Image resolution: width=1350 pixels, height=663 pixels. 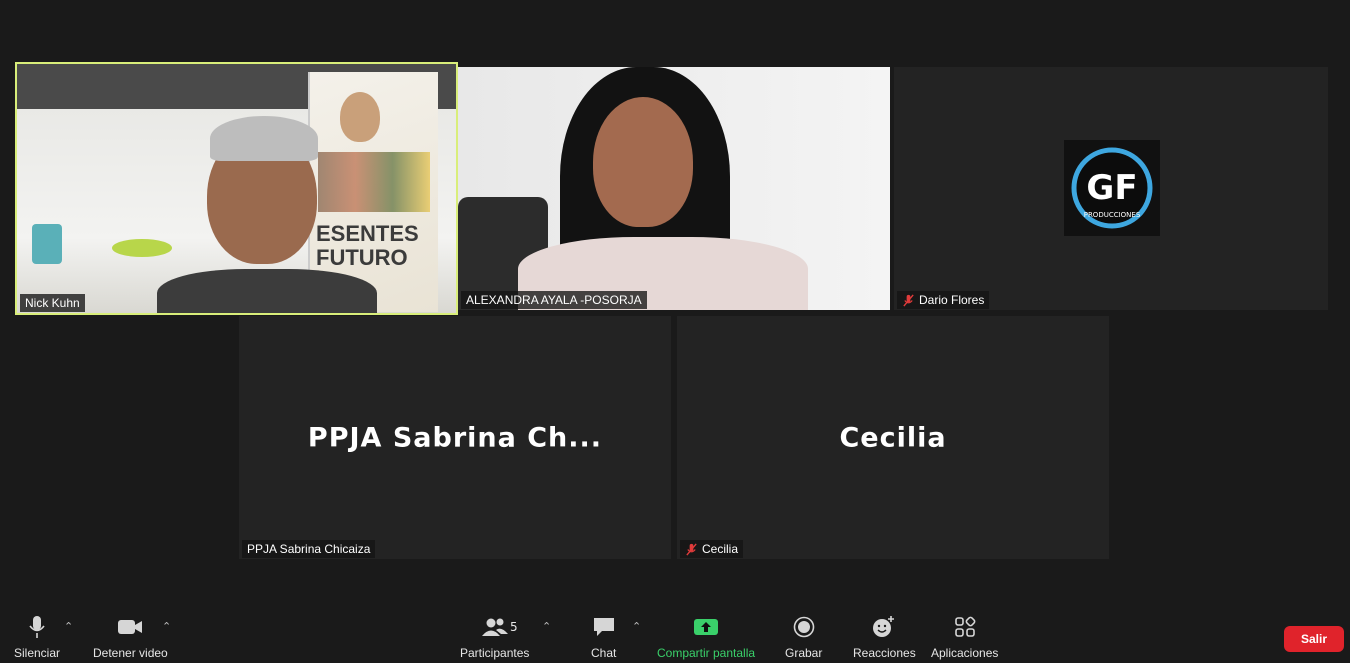 I want to click on video-camera-icon, so click(x=130, y=627).